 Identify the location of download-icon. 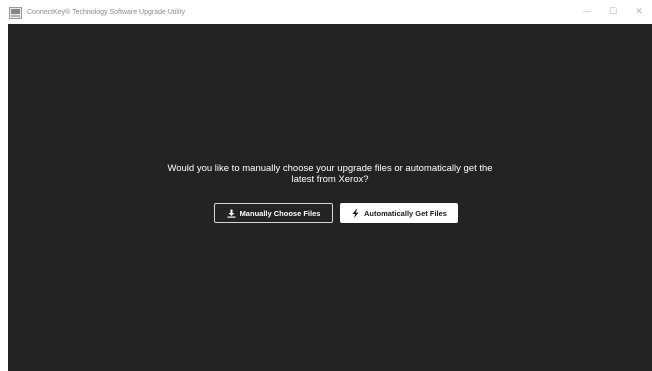
(231, 213).